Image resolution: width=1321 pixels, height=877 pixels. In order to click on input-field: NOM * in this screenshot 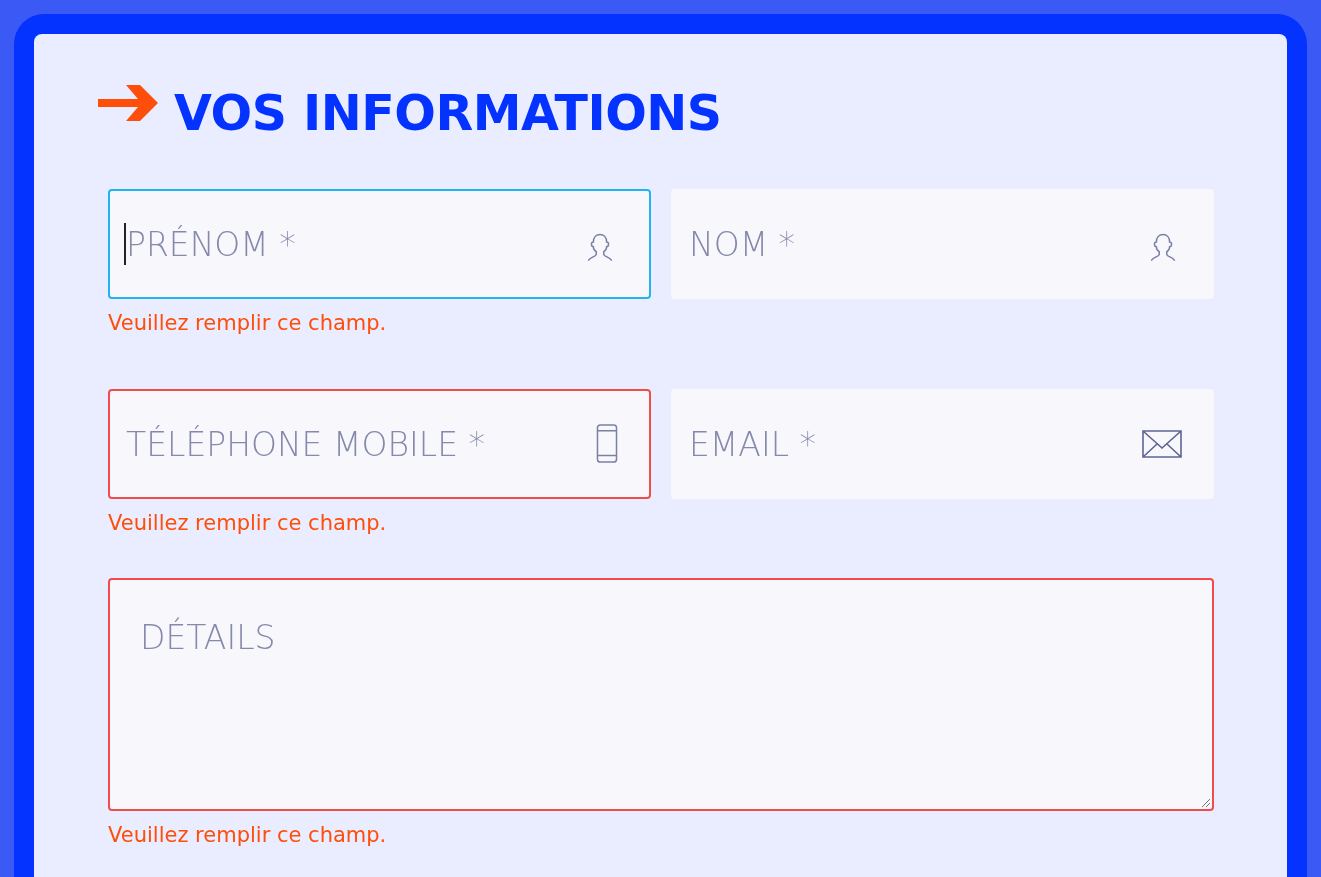, I will do `click(942, 244)`.